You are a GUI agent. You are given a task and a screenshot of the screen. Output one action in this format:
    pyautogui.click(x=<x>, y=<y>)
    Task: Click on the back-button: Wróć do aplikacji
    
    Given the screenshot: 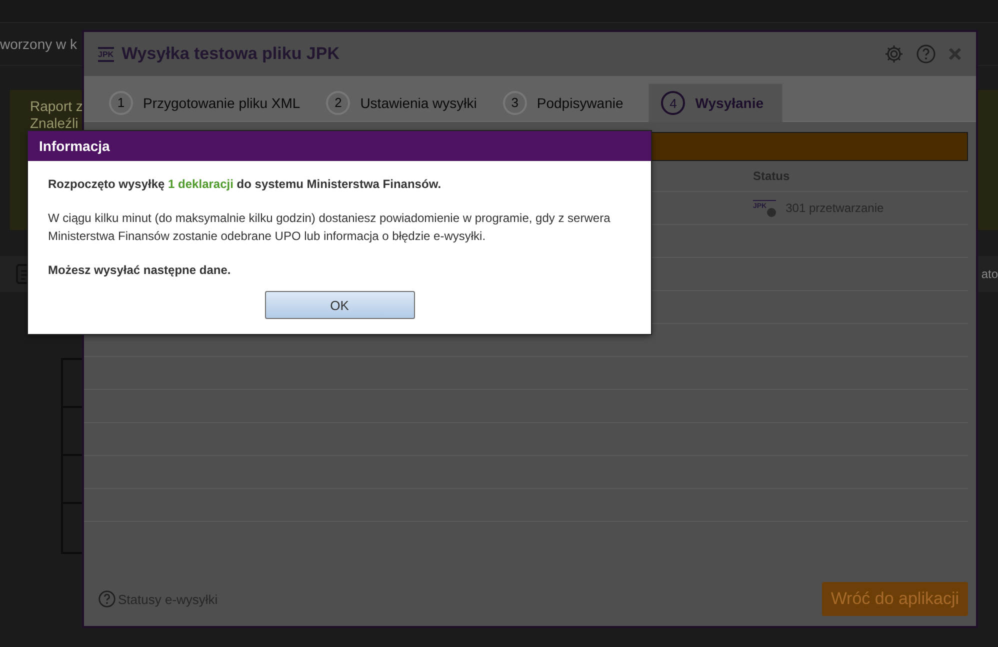 What is the action you would take?
    pyautogui.click(x=895, y=599)
    